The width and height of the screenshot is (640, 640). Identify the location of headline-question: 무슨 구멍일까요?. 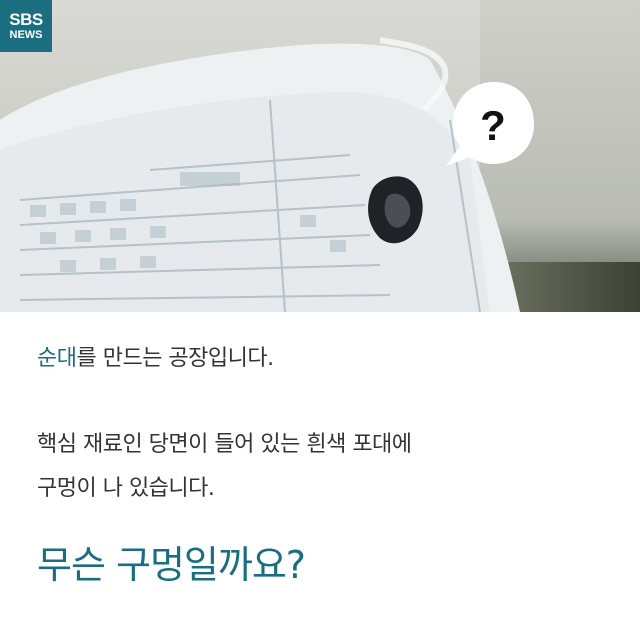
(171, 565).